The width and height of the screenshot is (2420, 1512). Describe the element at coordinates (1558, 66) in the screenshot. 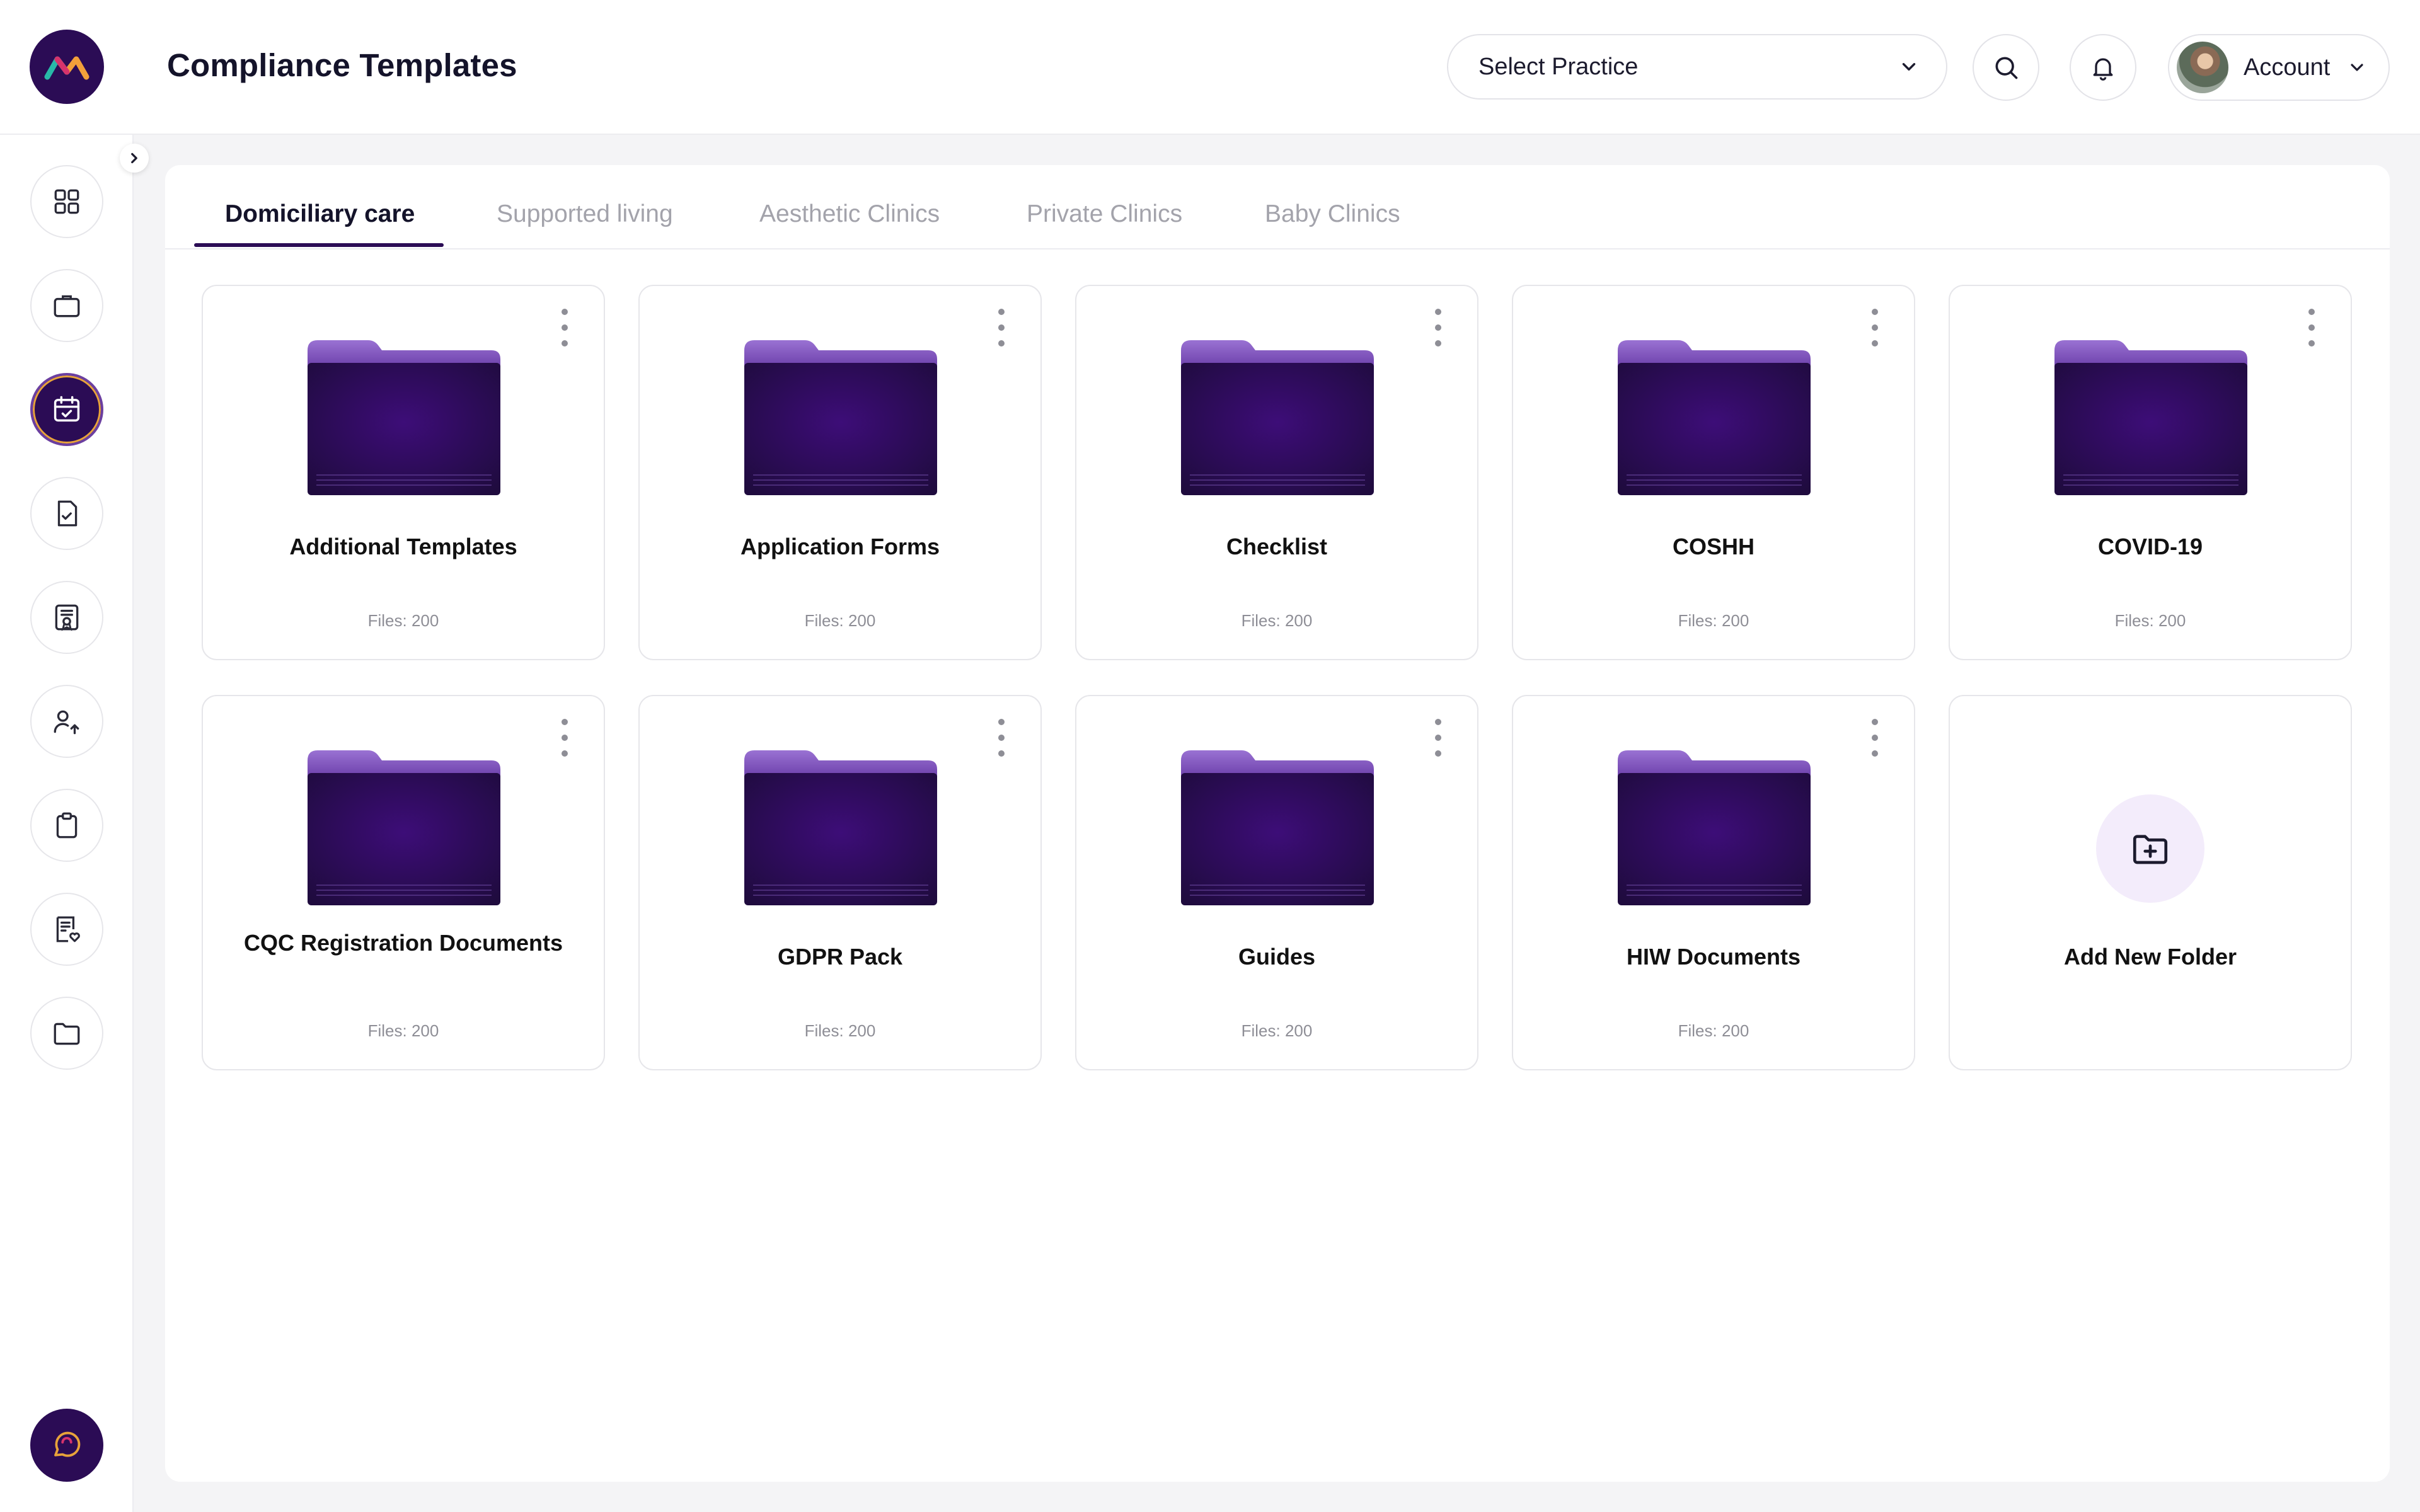

I see `select-practice-value: Select Practice` at that location.